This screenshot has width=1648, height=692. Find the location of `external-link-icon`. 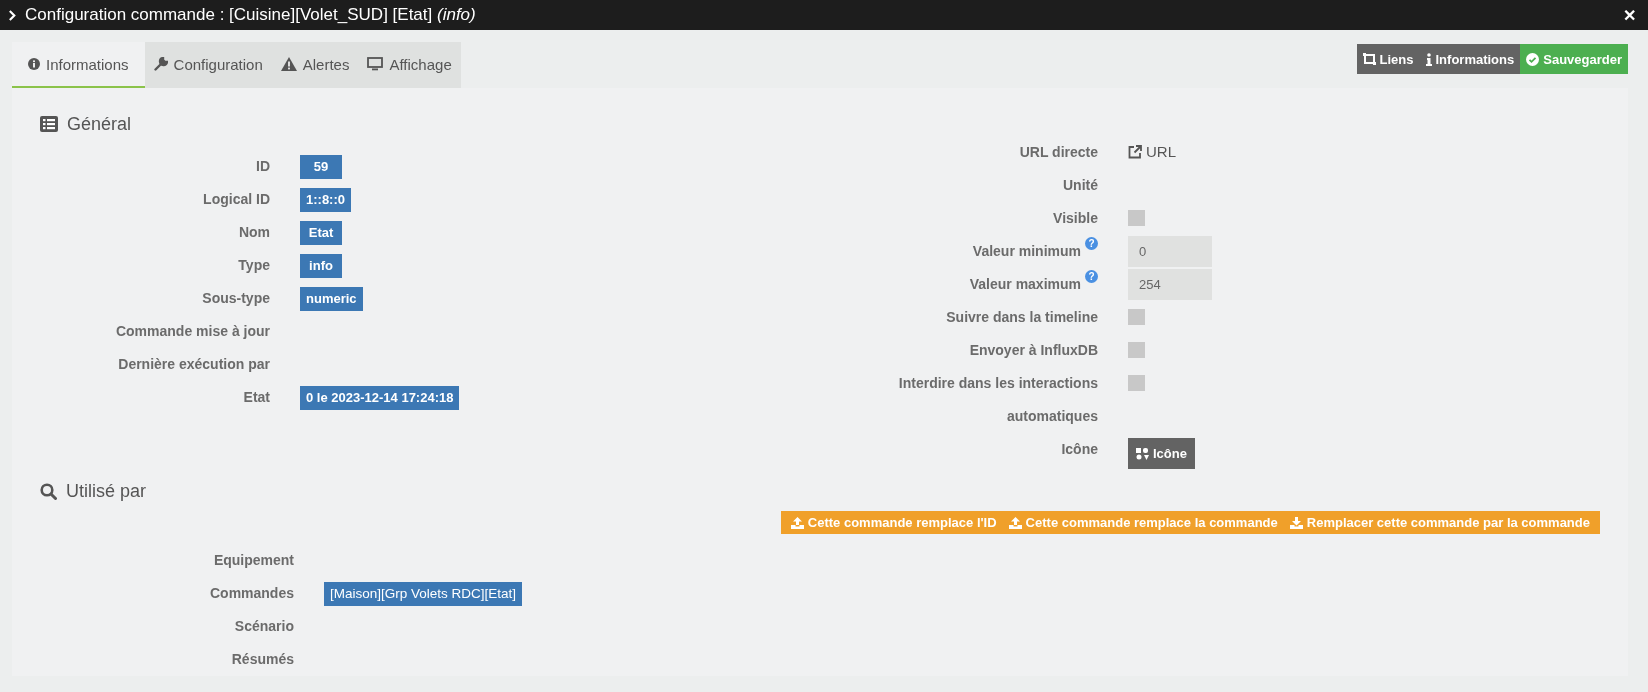

external-link-icon is located at coordinates (1135, 152).